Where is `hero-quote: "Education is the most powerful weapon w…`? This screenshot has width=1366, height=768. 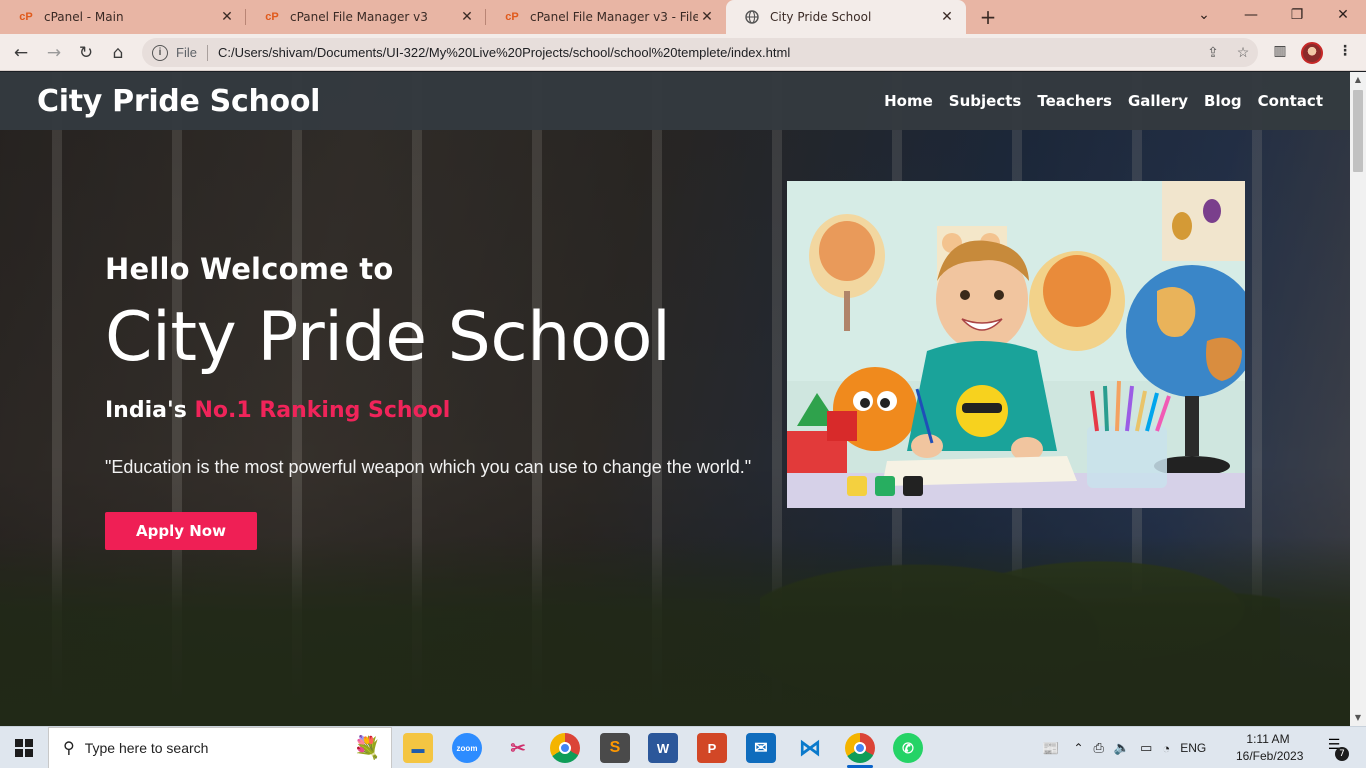
hero-quote: "Education is the most powerful weapon w… is located at coordinates (428, 467).